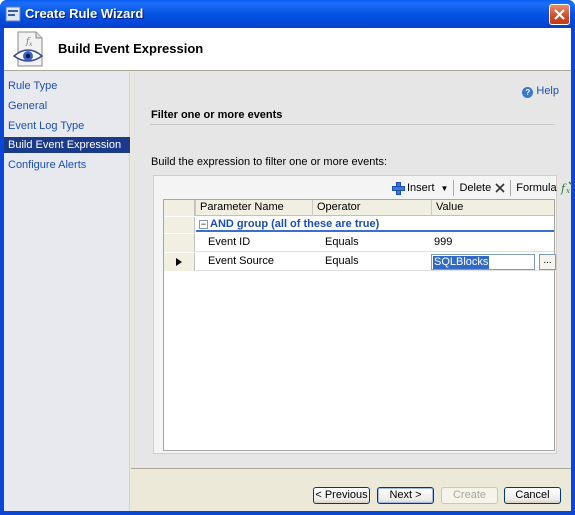 The image size is (575, 515). What do you see at coordinates (351, 468) in the screenshot?
I see `footer-divider` at bounding box center [351, 468].